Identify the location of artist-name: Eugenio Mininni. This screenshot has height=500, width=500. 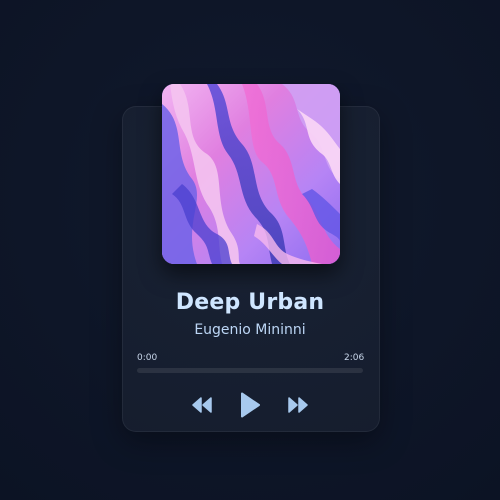
(250, 330).